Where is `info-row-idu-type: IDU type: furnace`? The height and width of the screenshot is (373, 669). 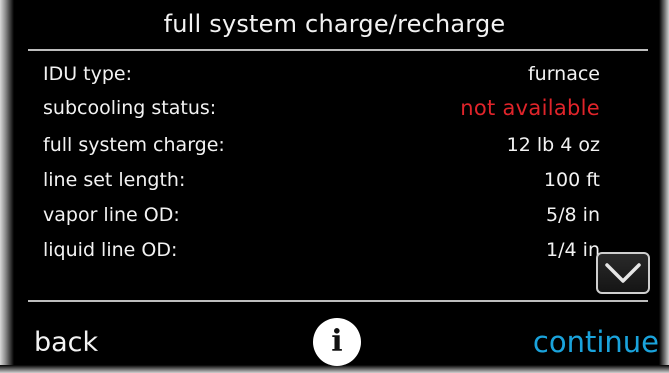
info-row-idu-type: IDU type: furnace is located at coordinates (321, 74).